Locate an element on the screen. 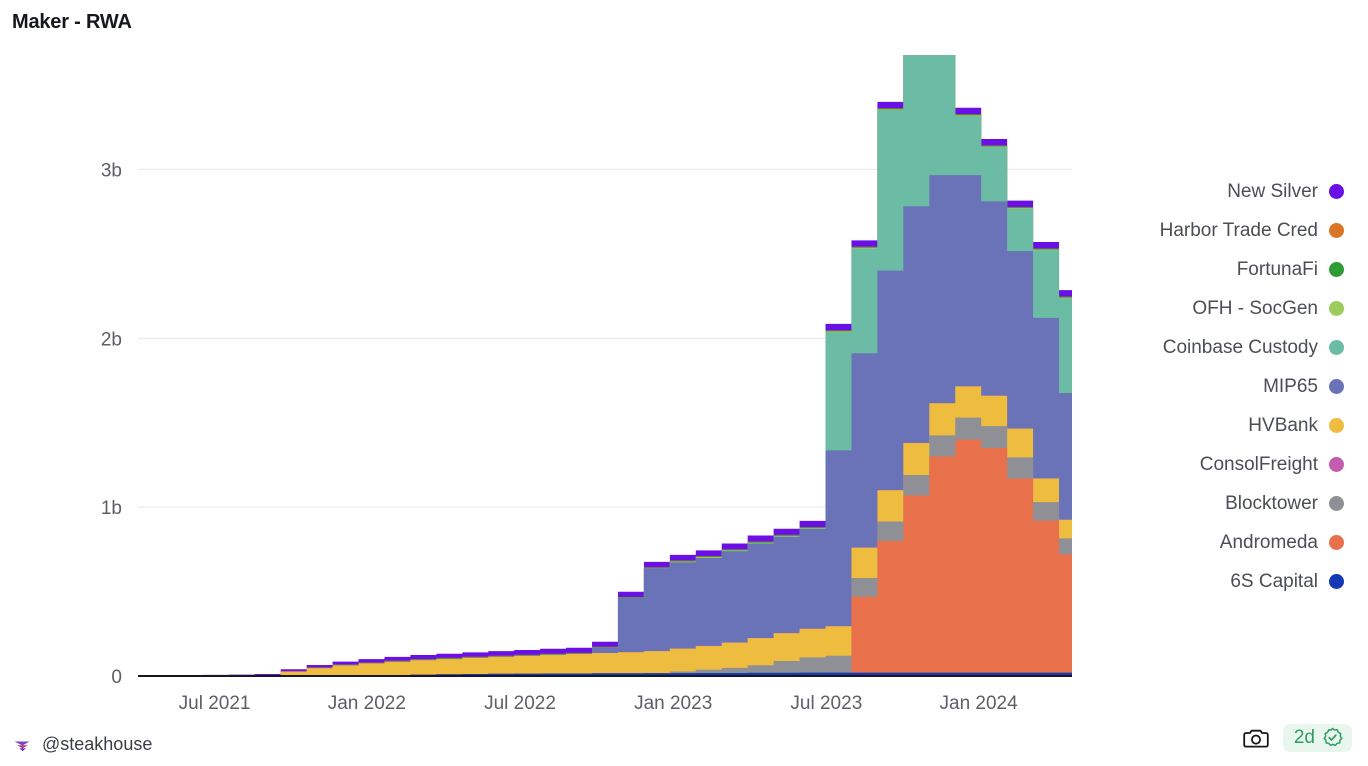  verified-check-icon is located at coordinates (1332, 737).